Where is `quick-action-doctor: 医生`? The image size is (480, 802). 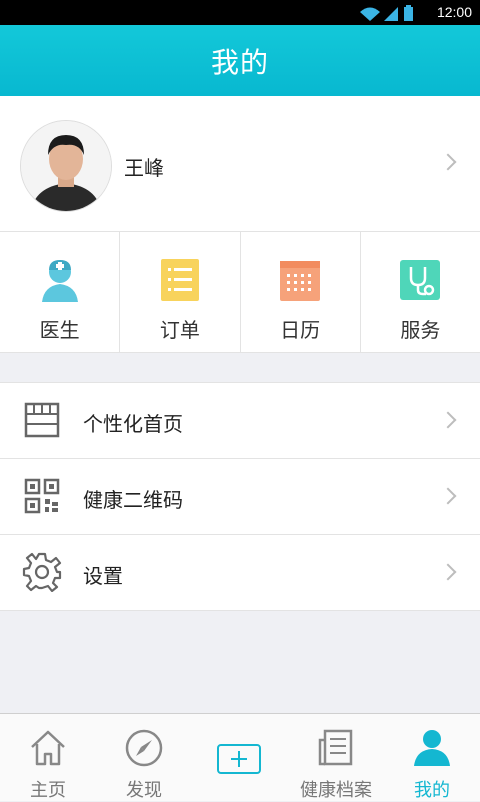
quick-action-doctor: 医生 is located at coordinates (60, 292).